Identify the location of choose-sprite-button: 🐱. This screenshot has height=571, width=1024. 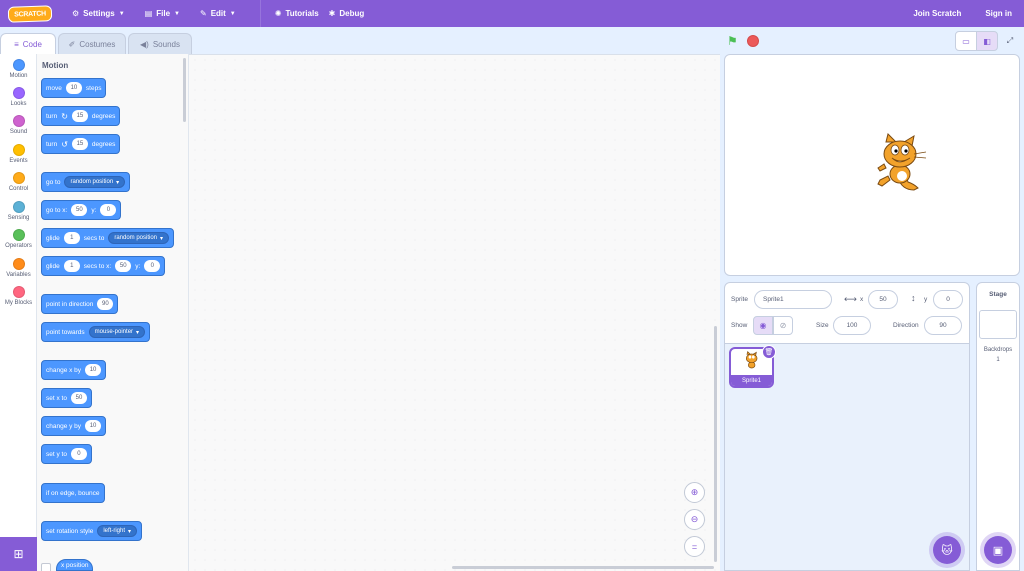
(947, 550).